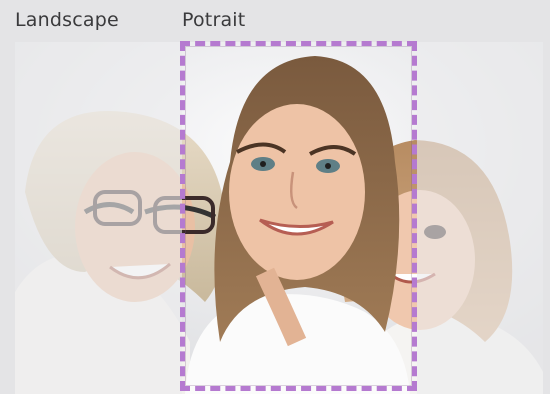  What do you see at coordinates (67, 20) in the screenshot?
I see `tab-landscape: Landscape` at bounding box center [67, 20].